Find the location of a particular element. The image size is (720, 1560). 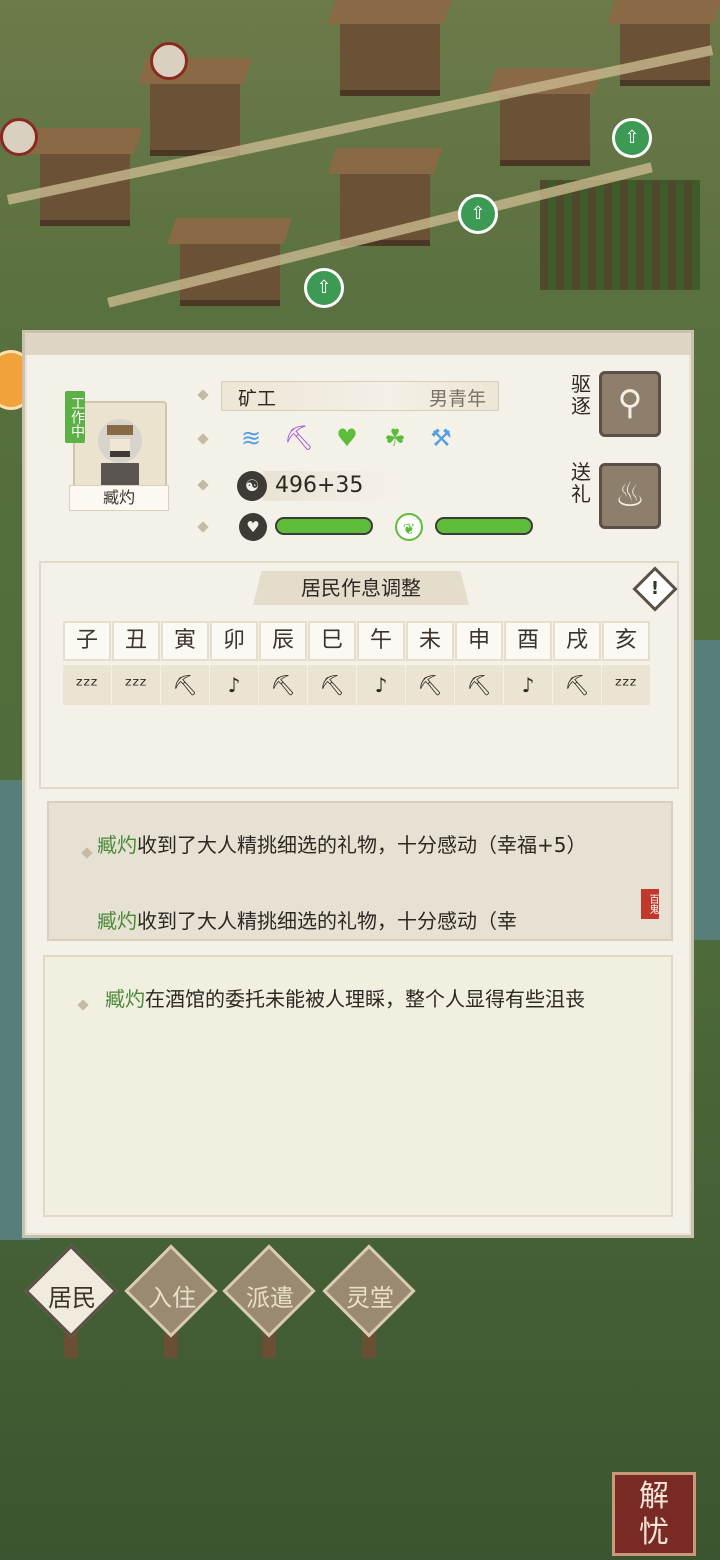

gift-button: ♨ is located at coordinates (630, 496).